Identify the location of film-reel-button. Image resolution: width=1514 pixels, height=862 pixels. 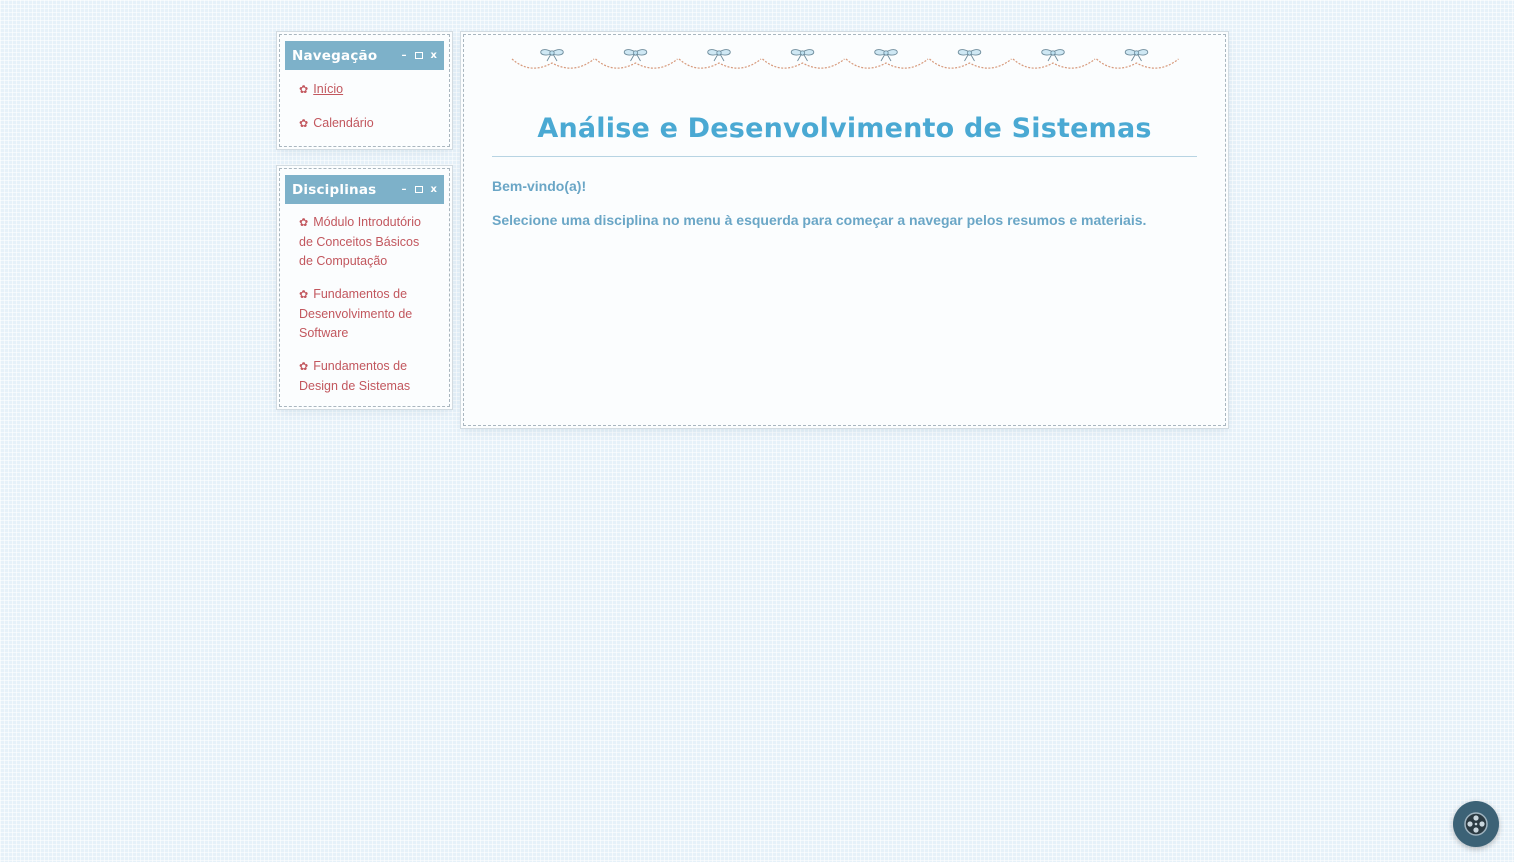
(1476, 824).